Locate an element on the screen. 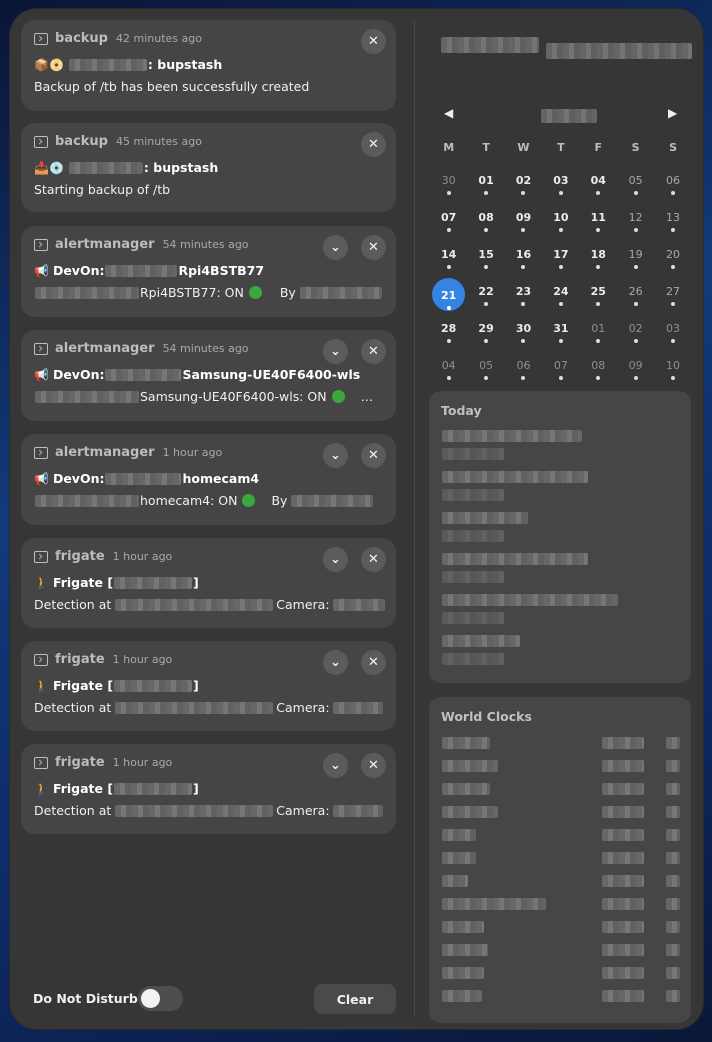  previous-month-button: ◀ is located at coordinates (448, 113).